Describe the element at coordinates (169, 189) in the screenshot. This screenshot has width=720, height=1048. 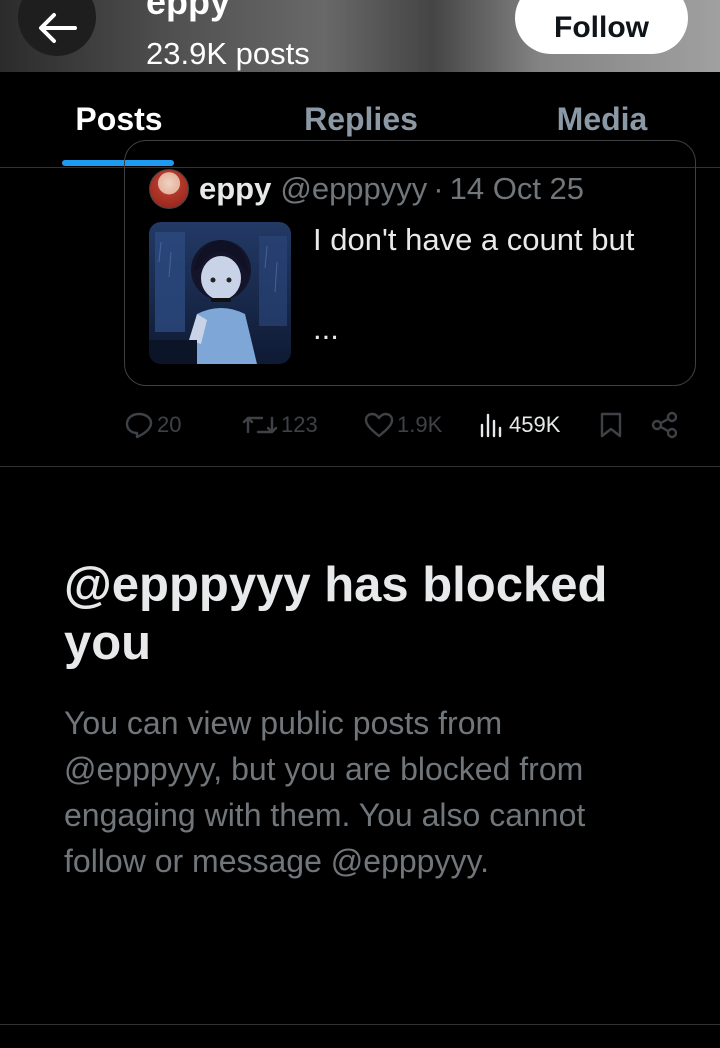
I see `avatar` at that location.